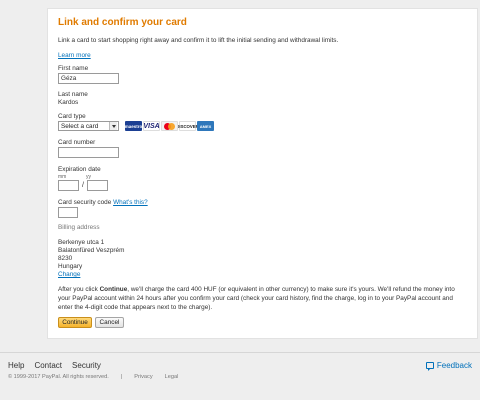 Image resolution: width=480 pixels, height=400 pixels. I want to click on speech-bubble-icon, so click(429, 366).